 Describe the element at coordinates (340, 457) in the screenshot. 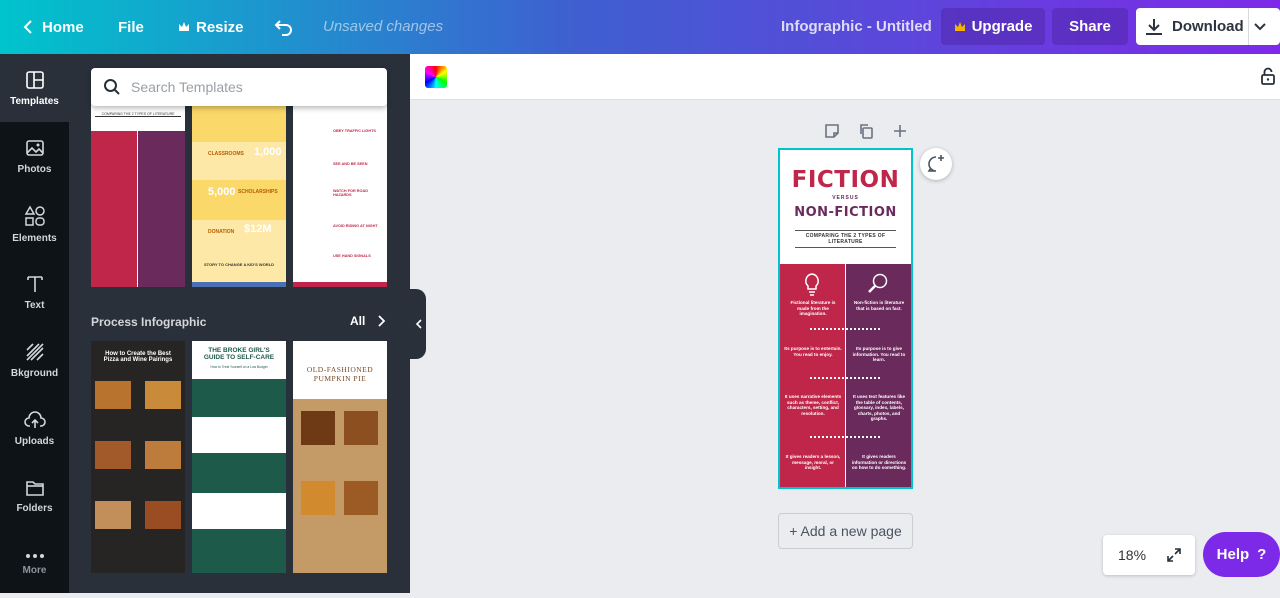

I see `template-thumbnail-pumpkin-pie: OLD-FASHIONED PUMPKIN PIE` at that location.